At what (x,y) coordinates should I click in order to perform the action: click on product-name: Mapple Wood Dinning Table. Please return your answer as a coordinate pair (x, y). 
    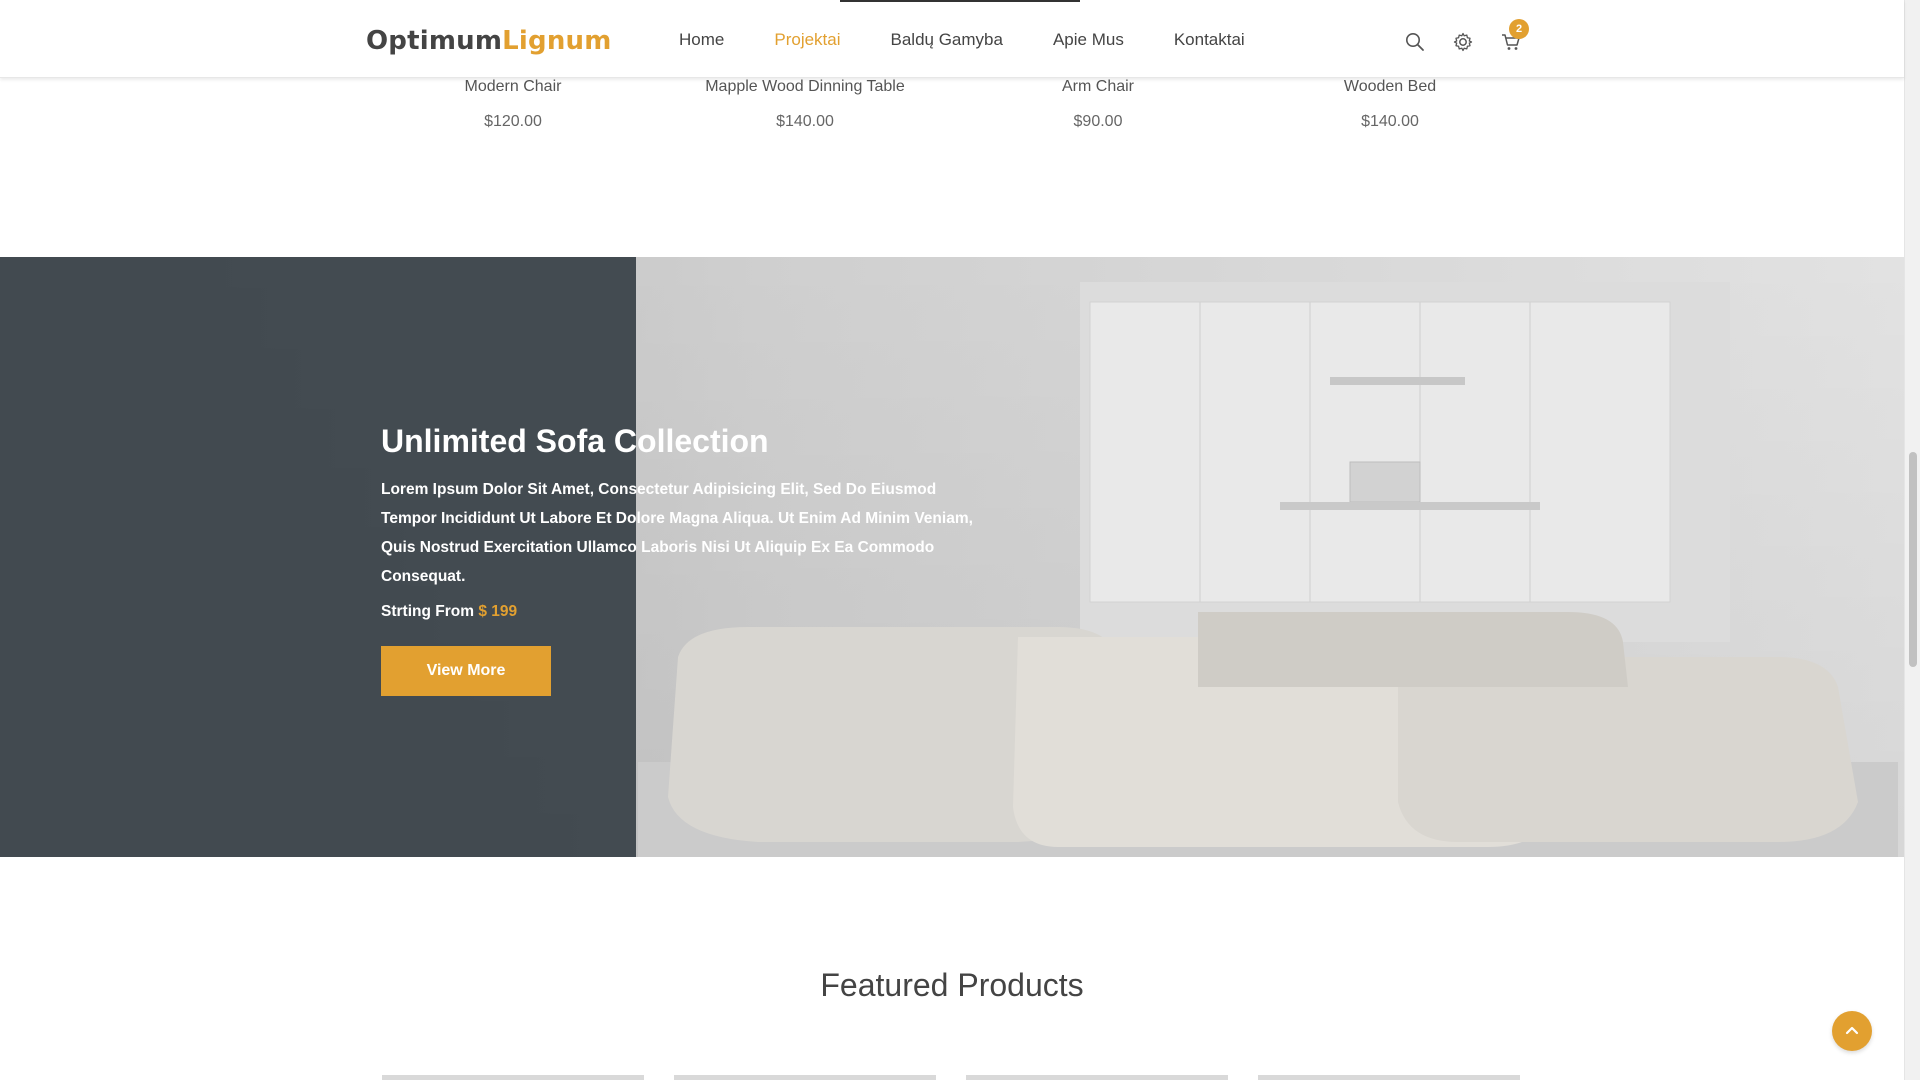
    Looking at the image, I should click on (805, 87).